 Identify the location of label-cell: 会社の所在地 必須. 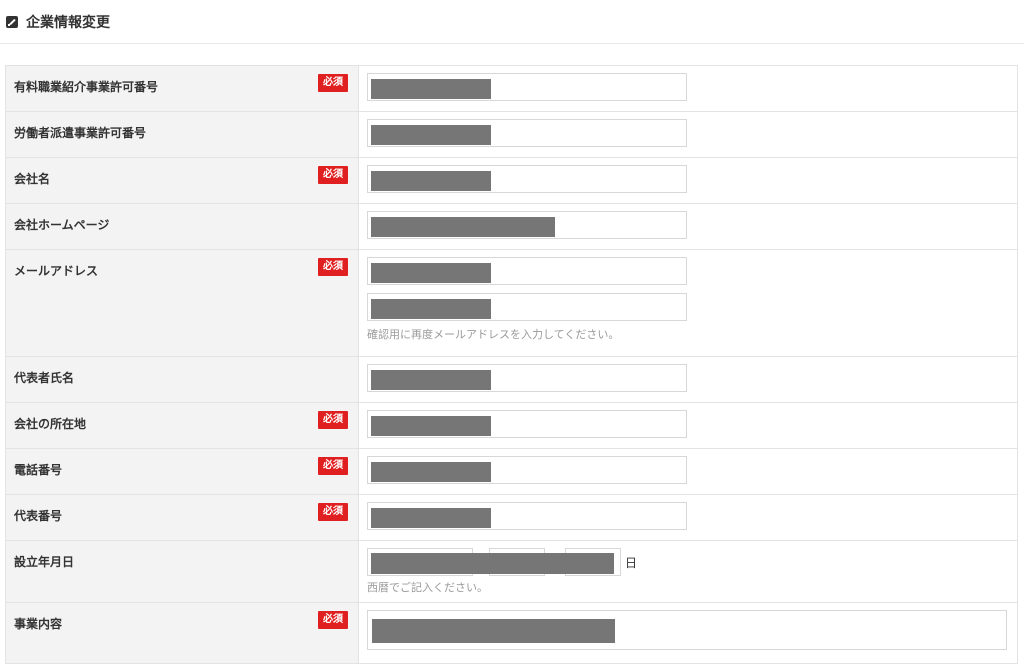
(182, 425).